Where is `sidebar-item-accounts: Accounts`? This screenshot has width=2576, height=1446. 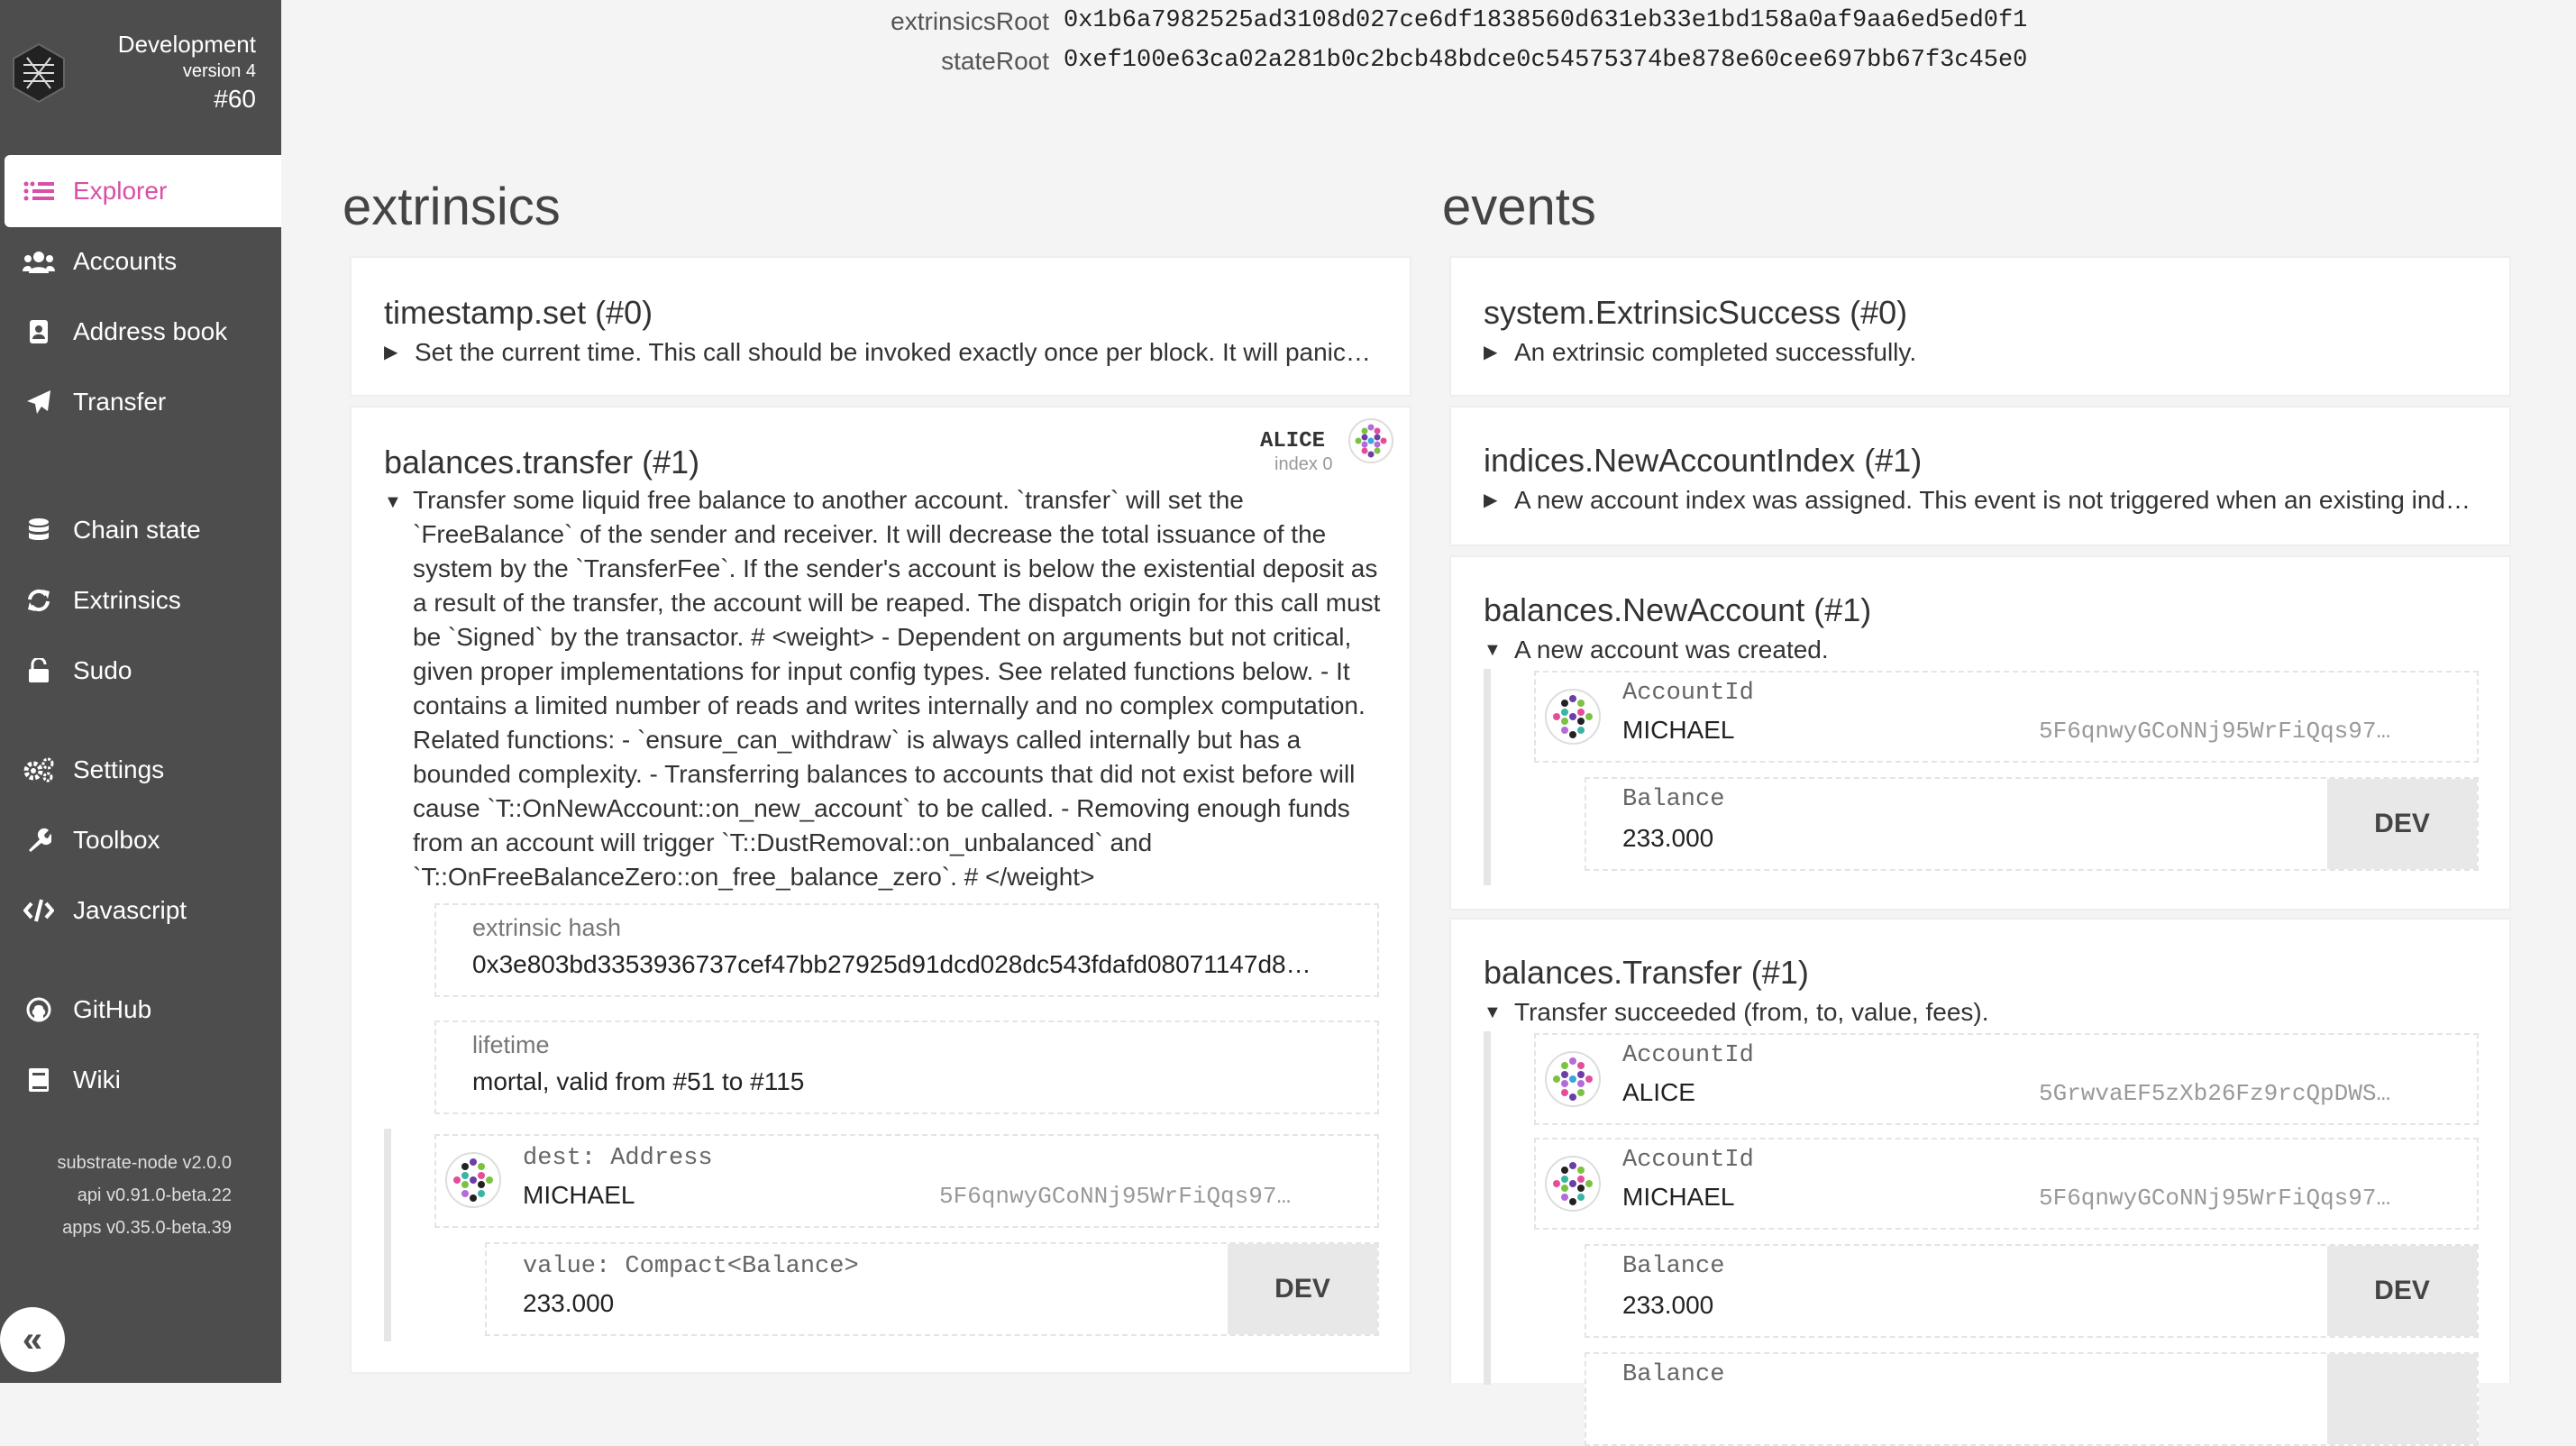 sidebar-item-accounts: Accounts is located at coordinates (143, 261).